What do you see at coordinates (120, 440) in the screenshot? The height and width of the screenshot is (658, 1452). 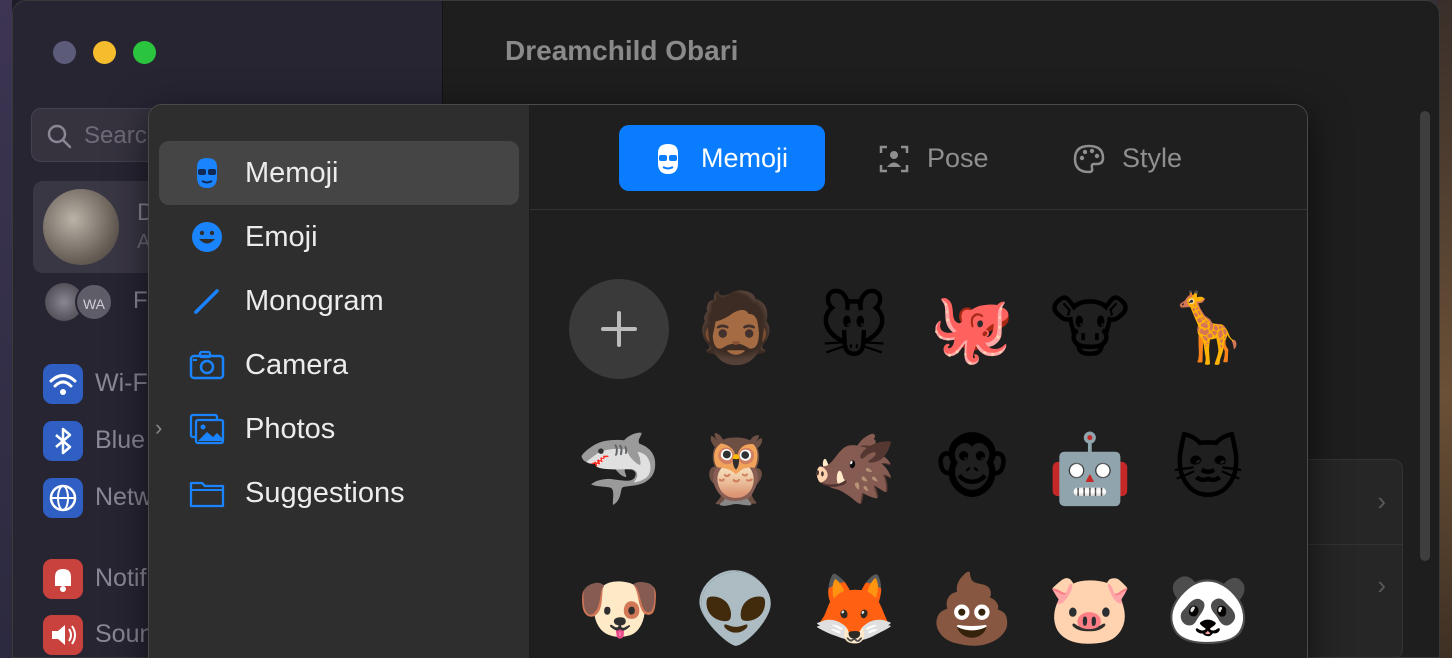 I see `sidebar-item-label: Blue` at bounding box center [120, 440].